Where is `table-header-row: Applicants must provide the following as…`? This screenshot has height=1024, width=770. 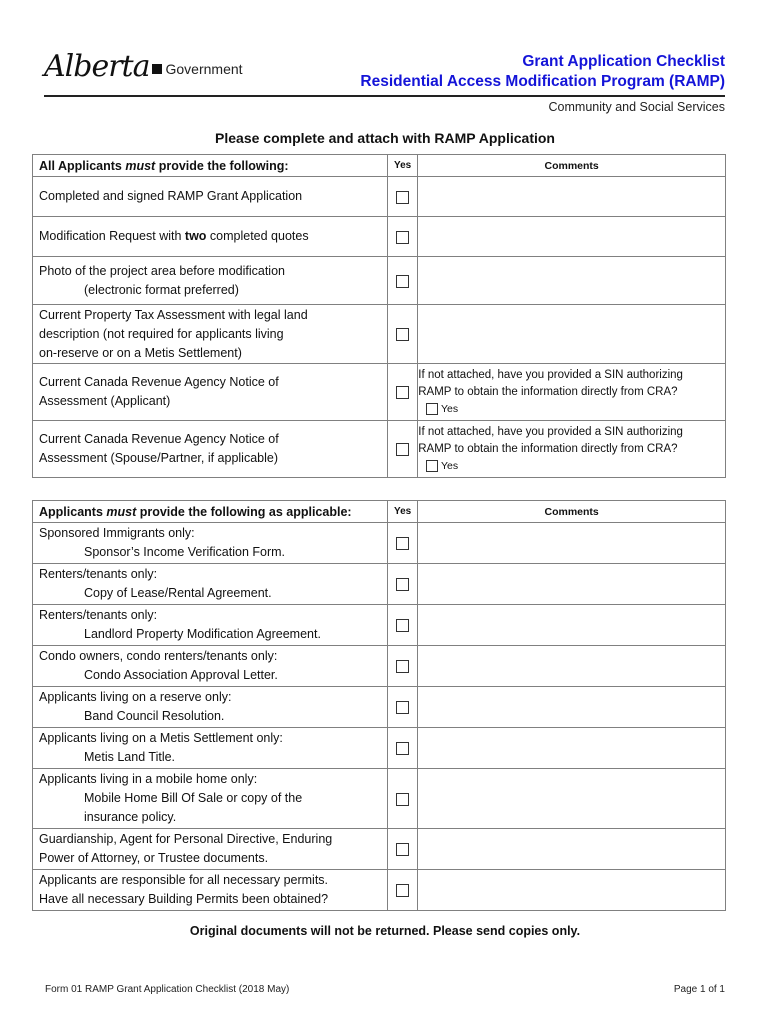
table-header-row: Applicants must provide the following as… is located at coordinates (379, 511).